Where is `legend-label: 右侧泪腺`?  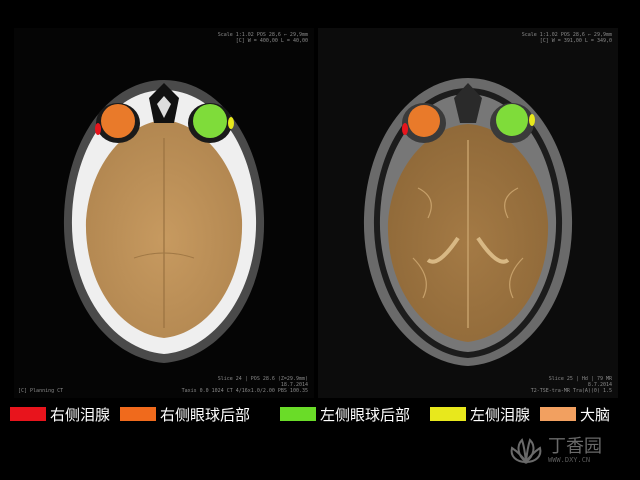 legend-label: 右侧泪腺 is located at coordinates (80, 414).